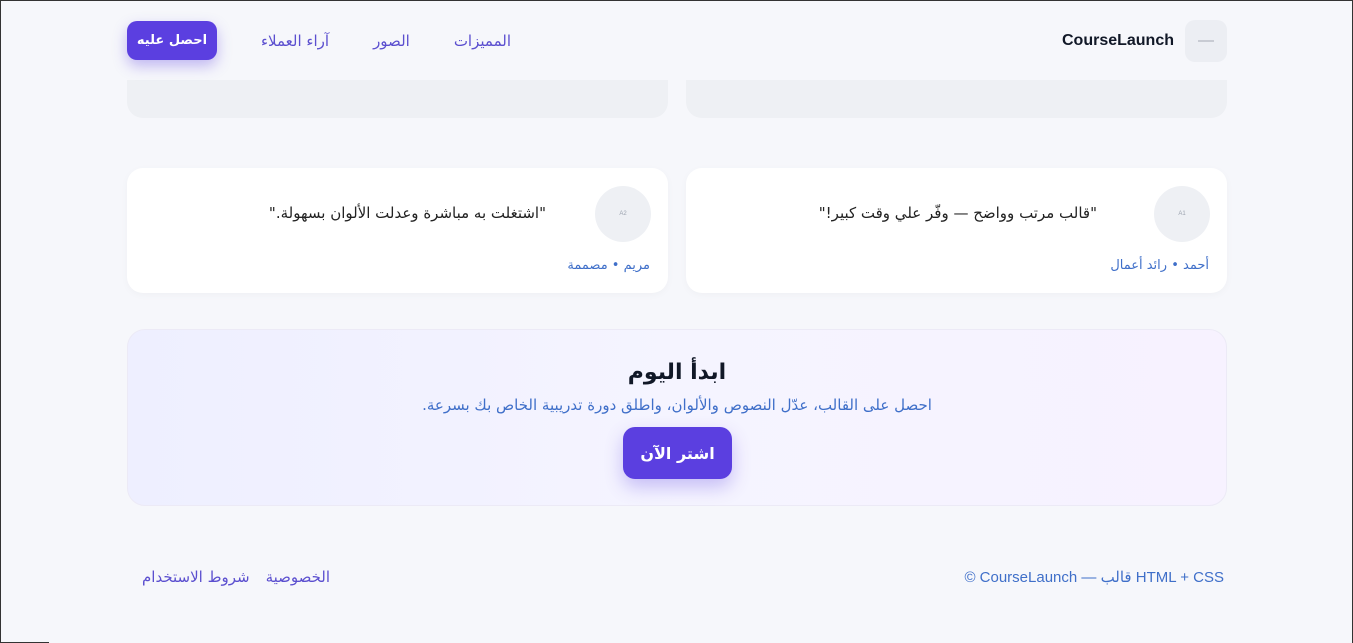 The image size is (1353, 643). I want to click on logo-icon, so click(1206, 40).